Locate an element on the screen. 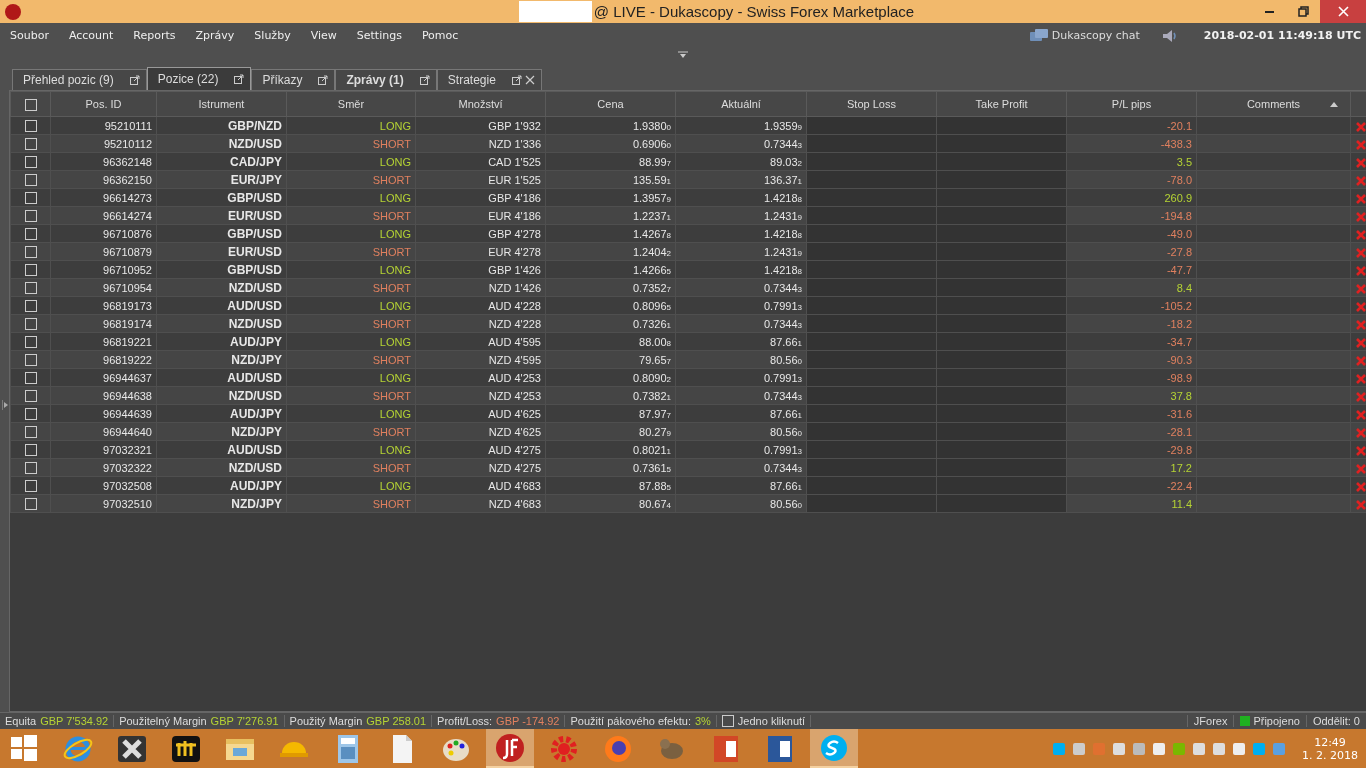  menu-item: Zprávy is located at coordinates (215, 35).